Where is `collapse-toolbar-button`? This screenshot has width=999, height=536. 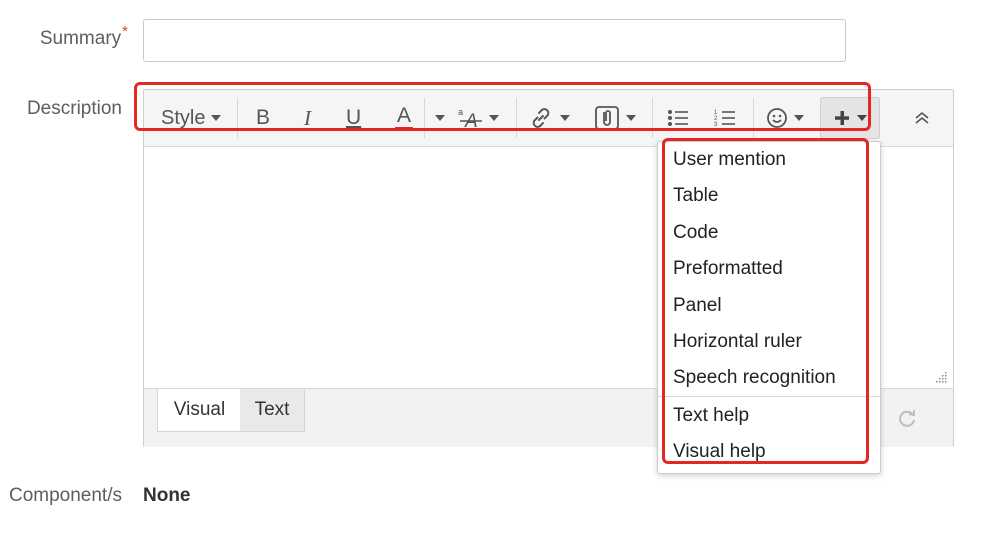 collapse-toolbar-button is located at coordinates (922, 118).